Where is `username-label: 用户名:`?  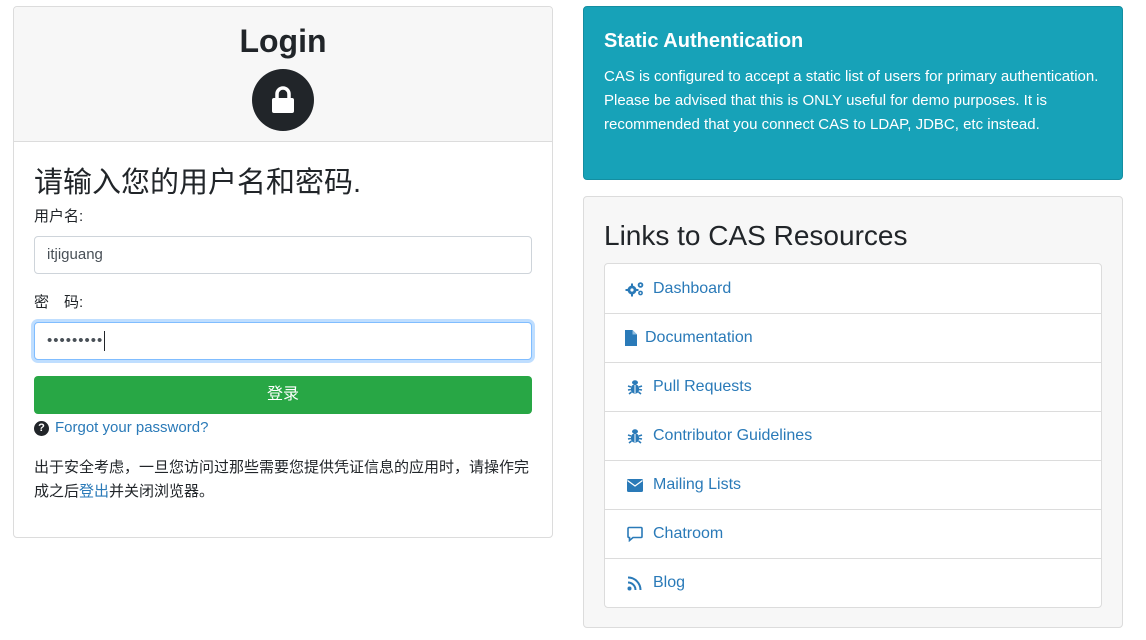
username-label: 用户名: is located at coordinates (59, 216).